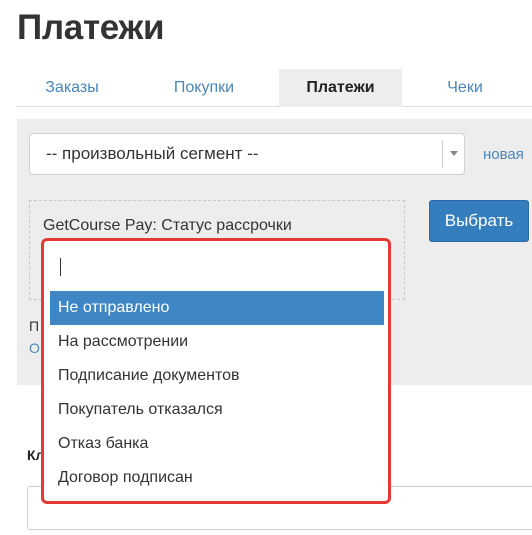 This screenshot has height=535, width=532. I want to click on status-option: Подписание документов, so click(217, 376).